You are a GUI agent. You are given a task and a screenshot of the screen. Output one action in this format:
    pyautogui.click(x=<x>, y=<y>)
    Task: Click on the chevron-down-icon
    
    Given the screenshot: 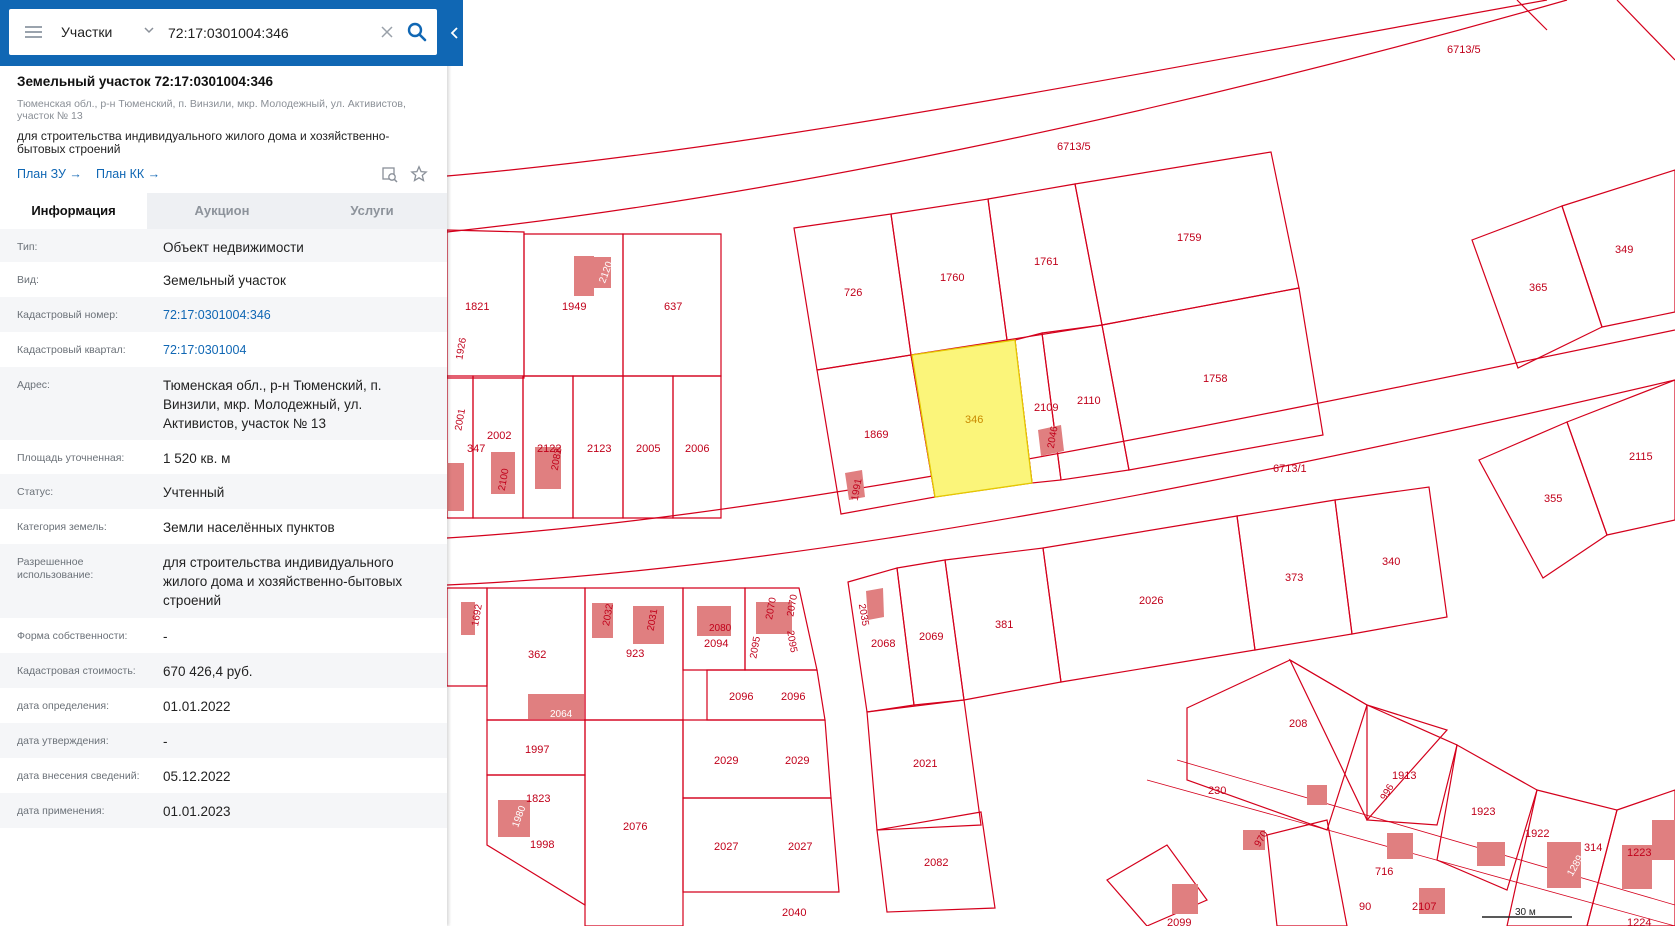 What is the action you would take?
    pyautogui.click(x=149, y=30)
    